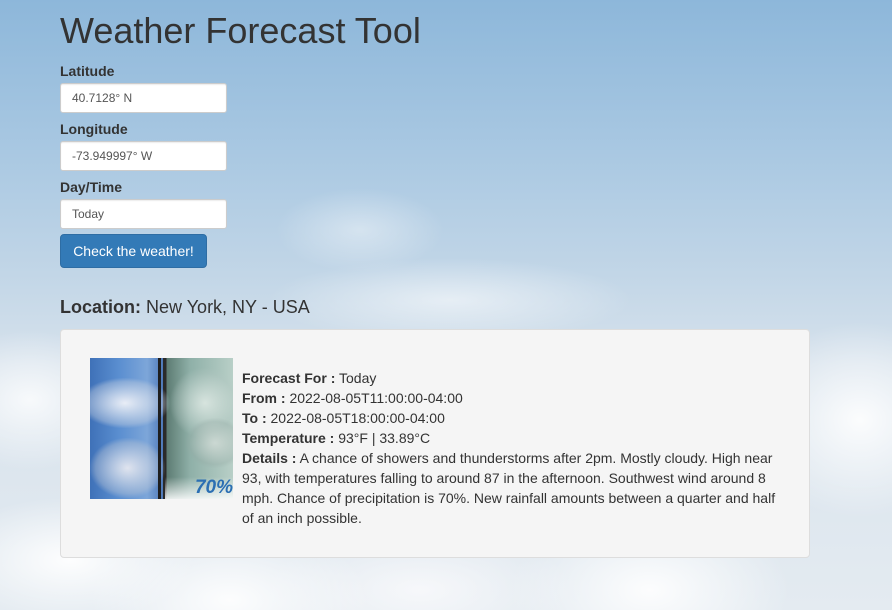 The height and width of the screenshot is (610, 892). I want to click on to-row: To : 2022-08-05T18:00:00-04:00, so click(514, 418).